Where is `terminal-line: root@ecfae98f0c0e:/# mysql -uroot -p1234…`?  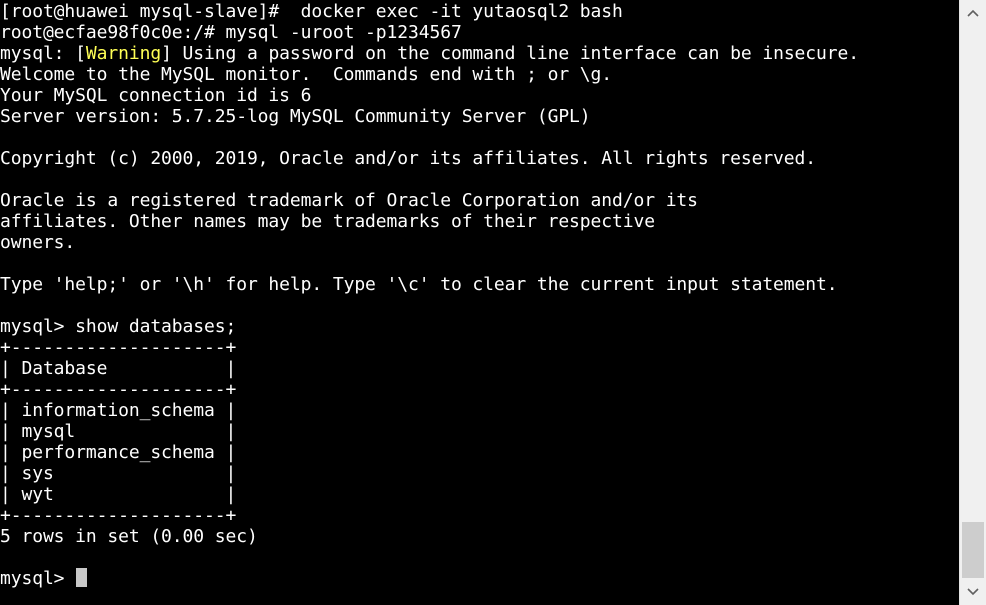
terminal-line: root@ecfae98f0c0e:/# mysql -uroot -p1234… is located at coordinates (231, 32).